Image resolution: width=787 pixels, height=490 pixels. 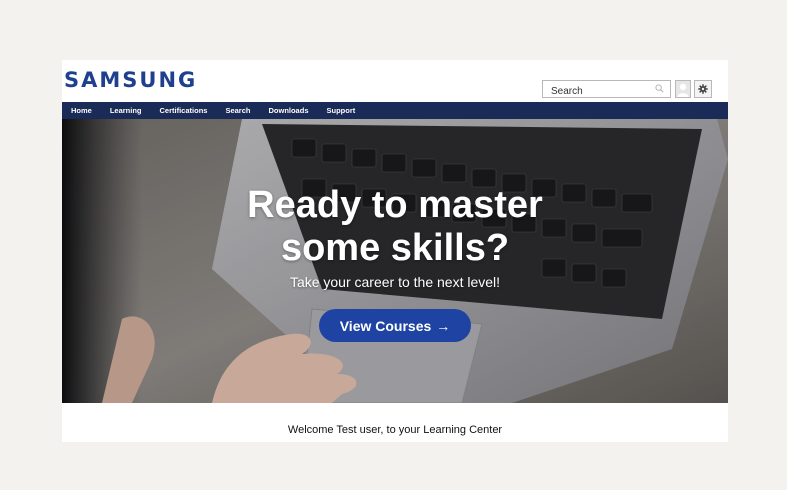 What do you see at coordinates (595, 91) in the screenshot?
I see `search-input` at bounding box center [595, 91].